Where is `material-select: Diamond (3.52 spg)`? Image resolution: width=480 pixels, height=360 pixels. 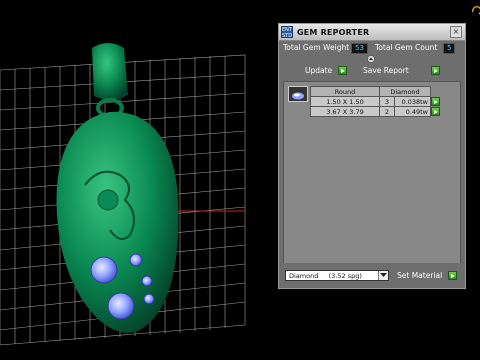 material-select: Diamond (3.52 spg) is located at coordinates (337, 275).